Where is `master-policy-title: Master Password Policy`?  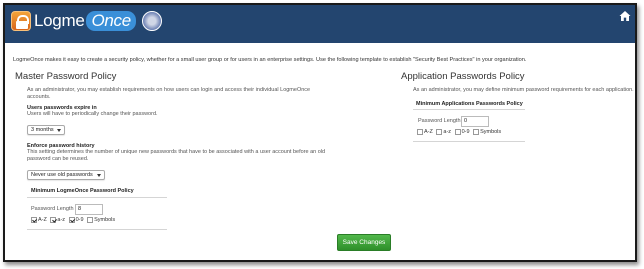
master-policy-title: Master Password Policy is located at coordinates (66, 76).